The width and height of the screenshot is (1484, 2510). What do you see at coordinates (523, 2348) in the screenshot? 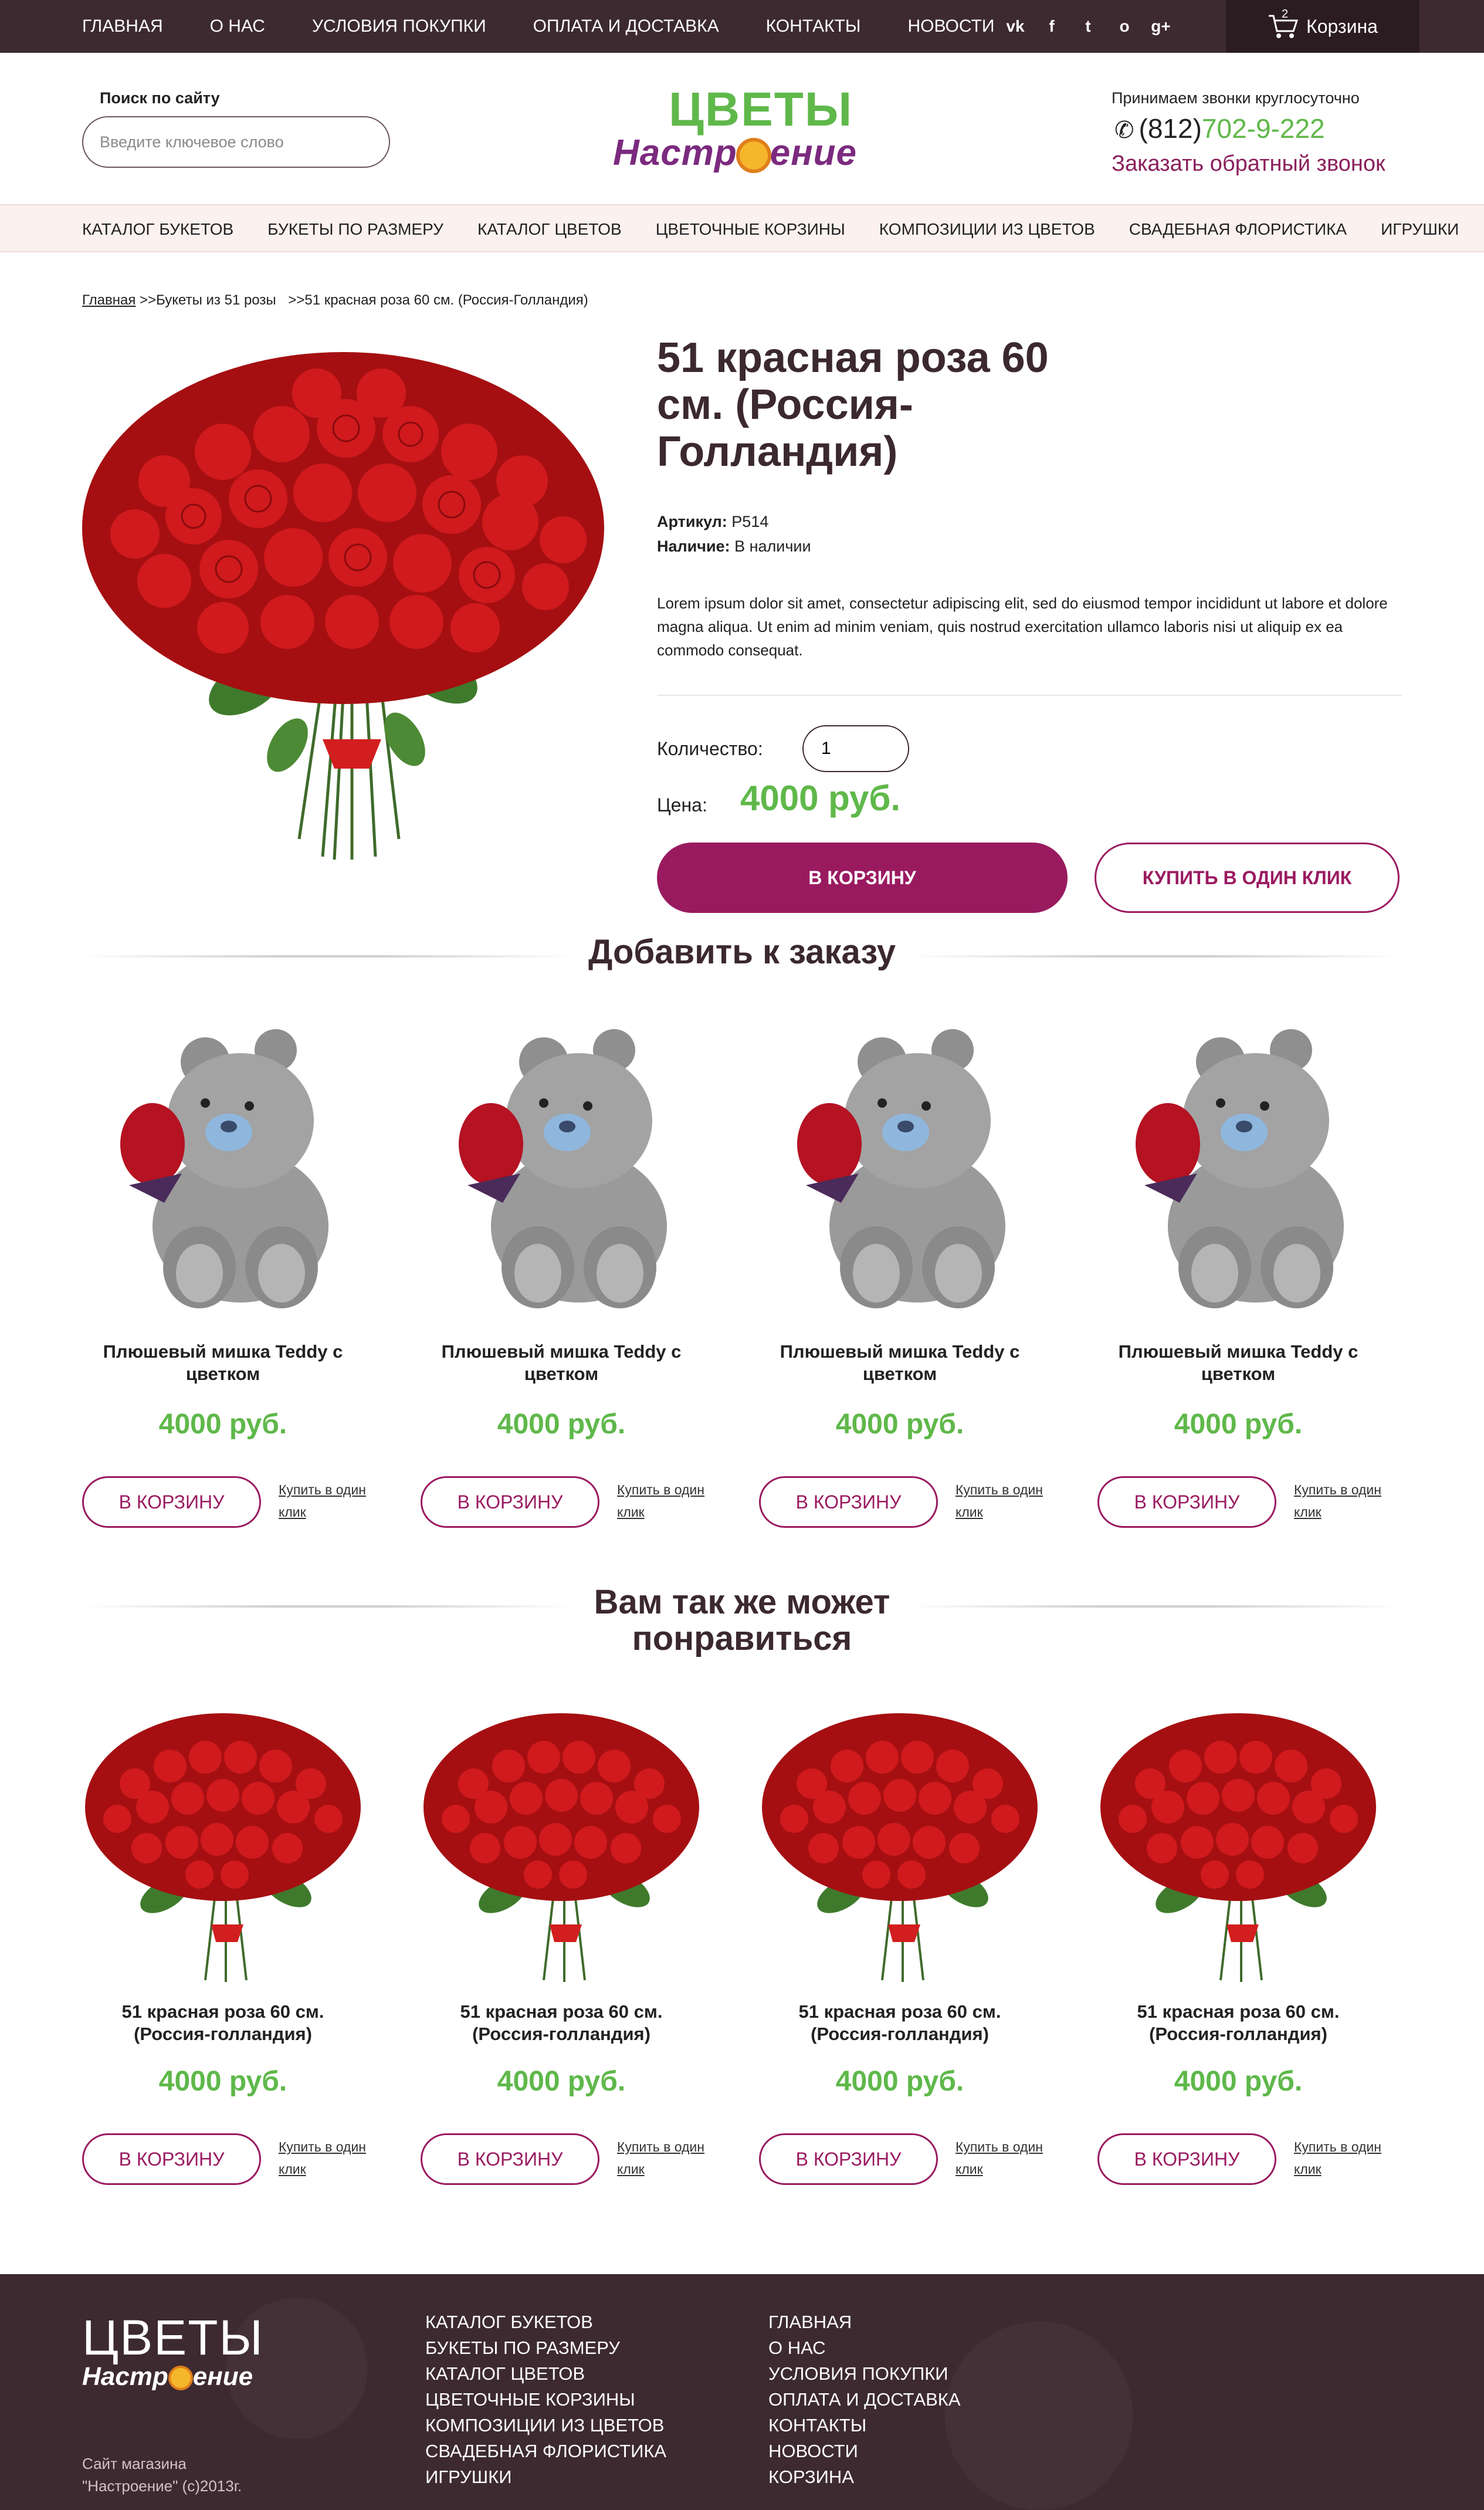
I see `footer-link: БУКЕТЫ ПО РАЗМЕРУ` at bounding box center [523, 2348].